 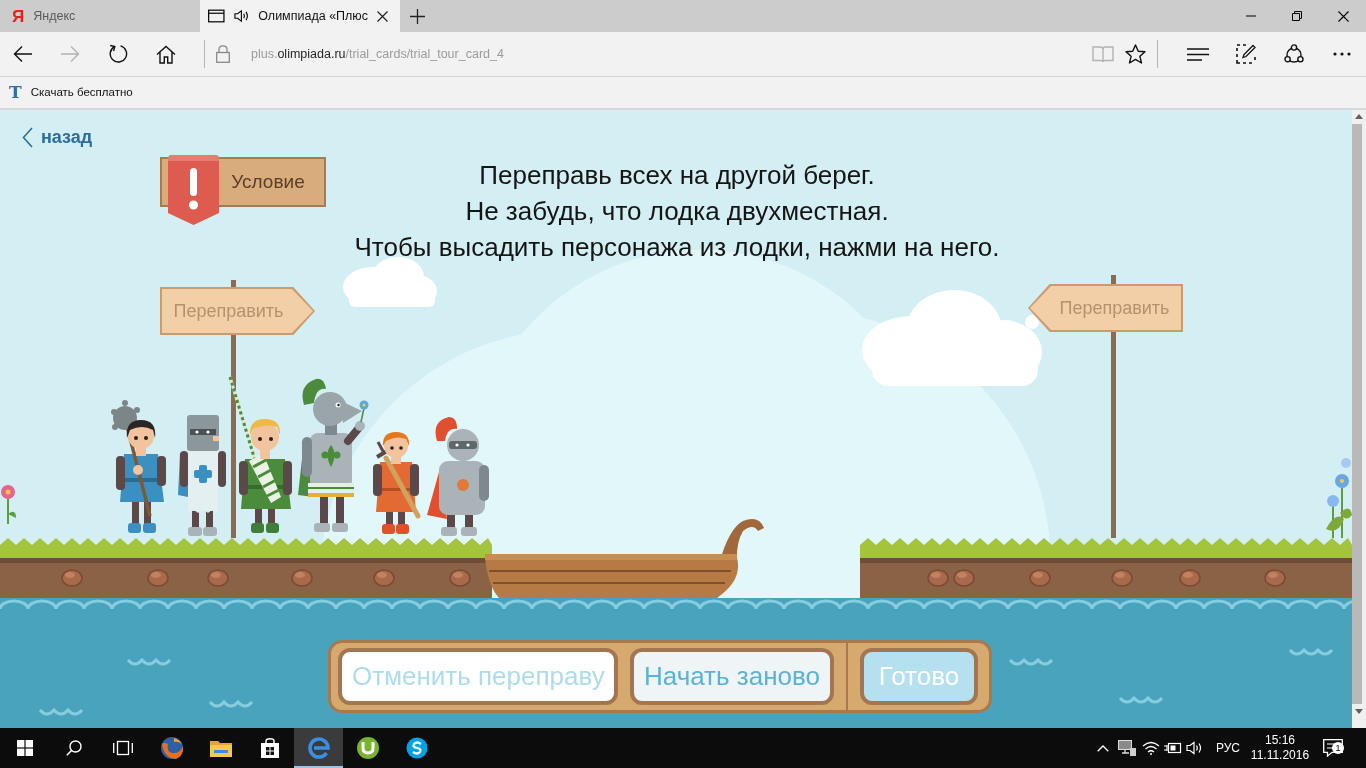 I want to click on chevron-up-icon, so click(x=1103, y=748).